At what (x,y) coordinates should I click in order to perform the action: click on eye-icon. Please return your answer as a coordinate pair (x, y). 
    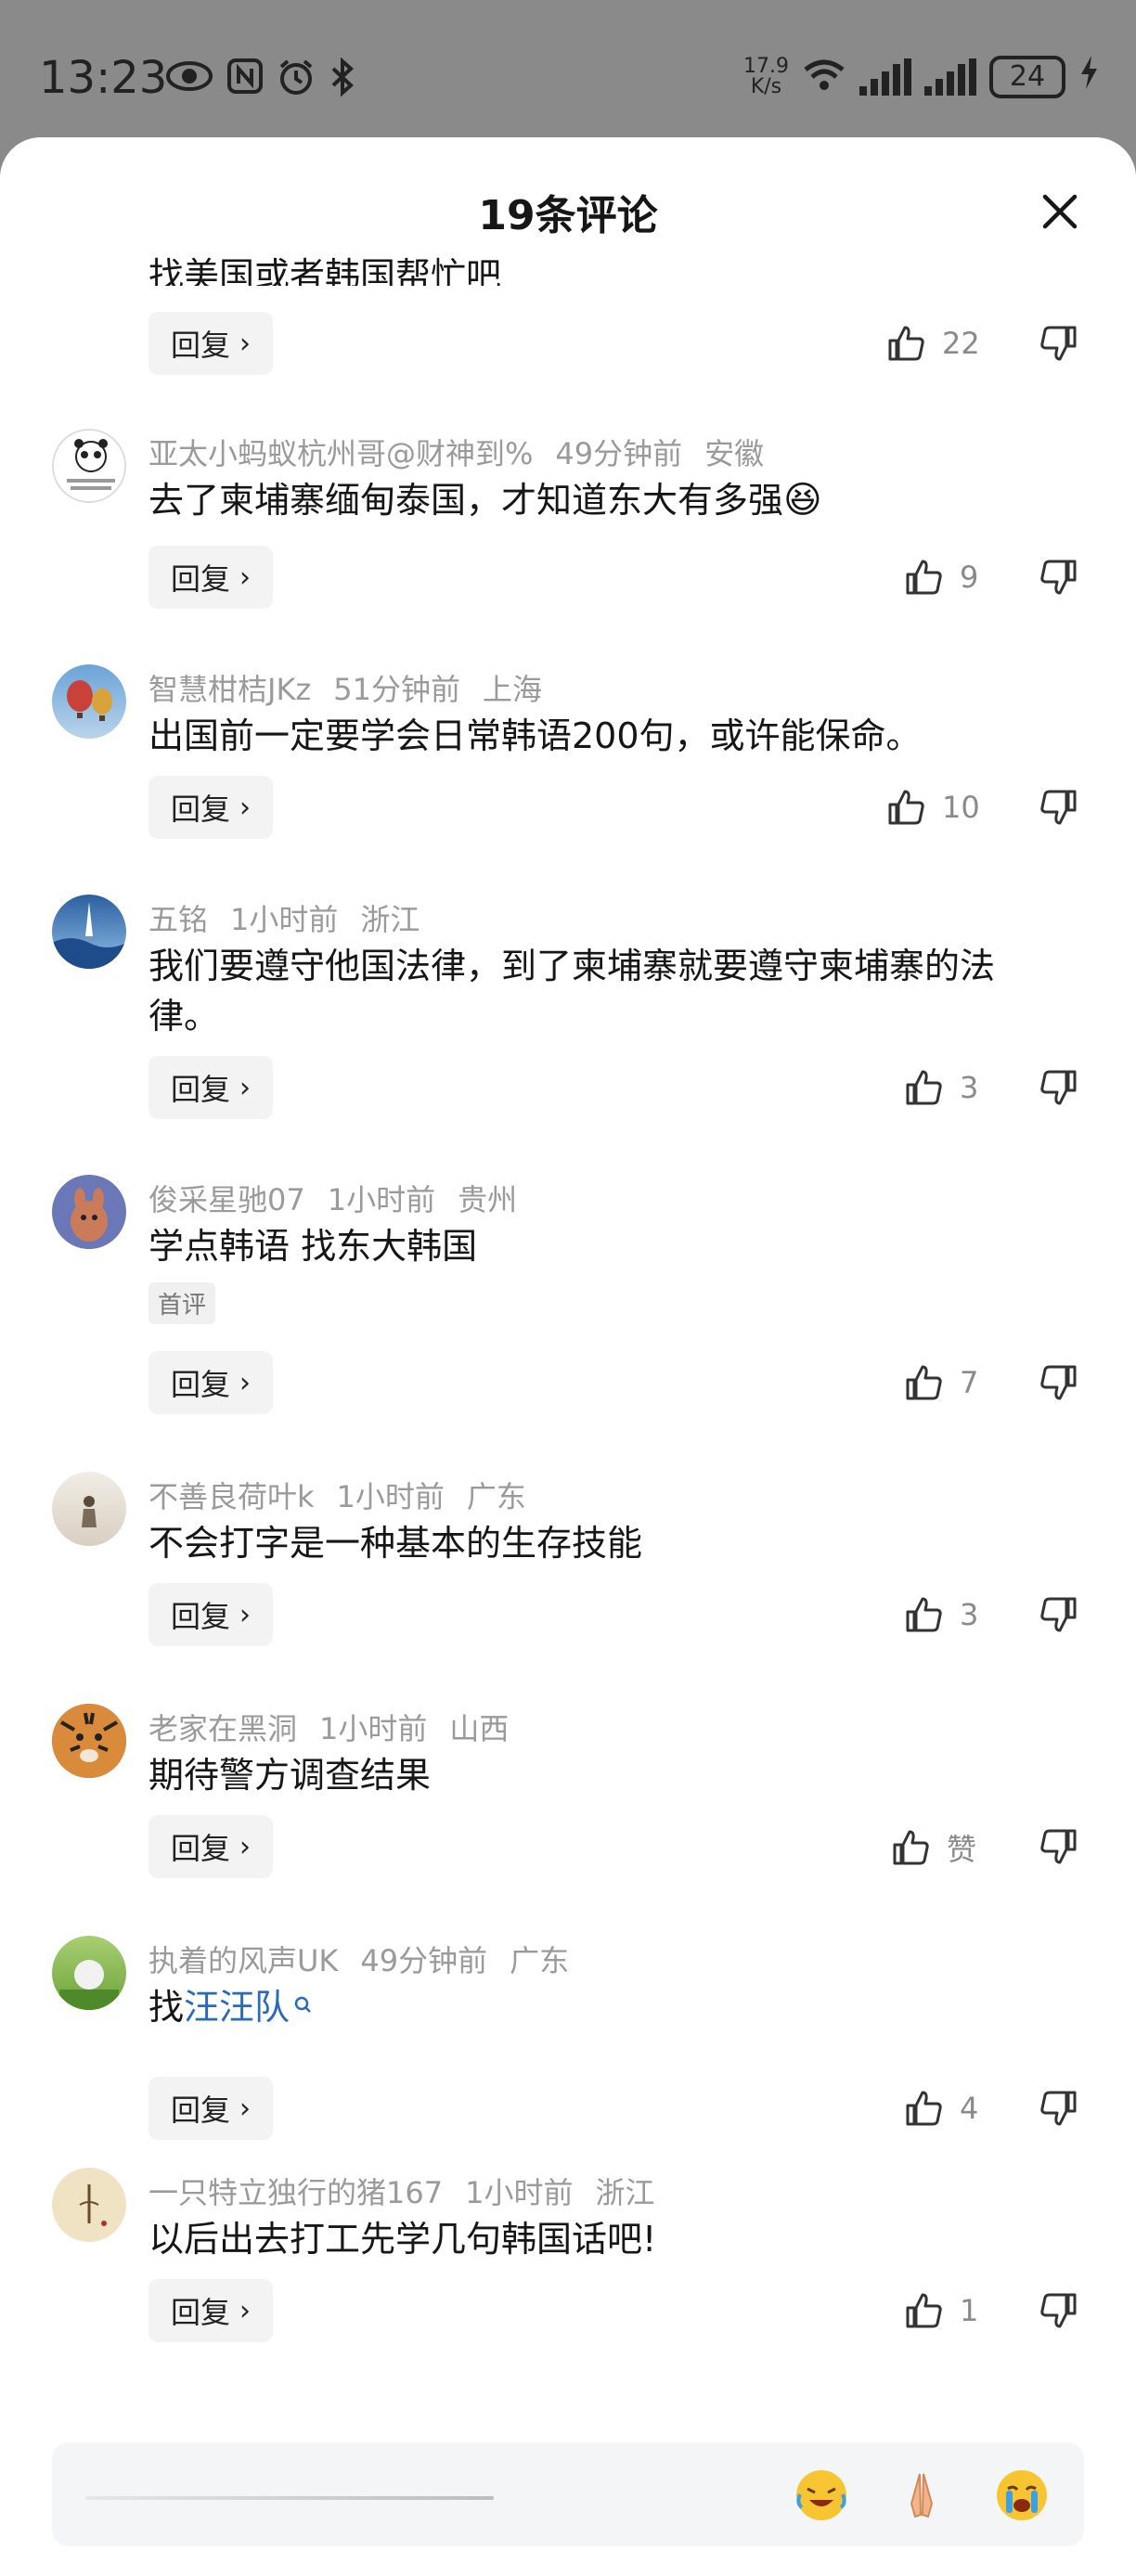
    Looking at the image, I should click on (189, 81).